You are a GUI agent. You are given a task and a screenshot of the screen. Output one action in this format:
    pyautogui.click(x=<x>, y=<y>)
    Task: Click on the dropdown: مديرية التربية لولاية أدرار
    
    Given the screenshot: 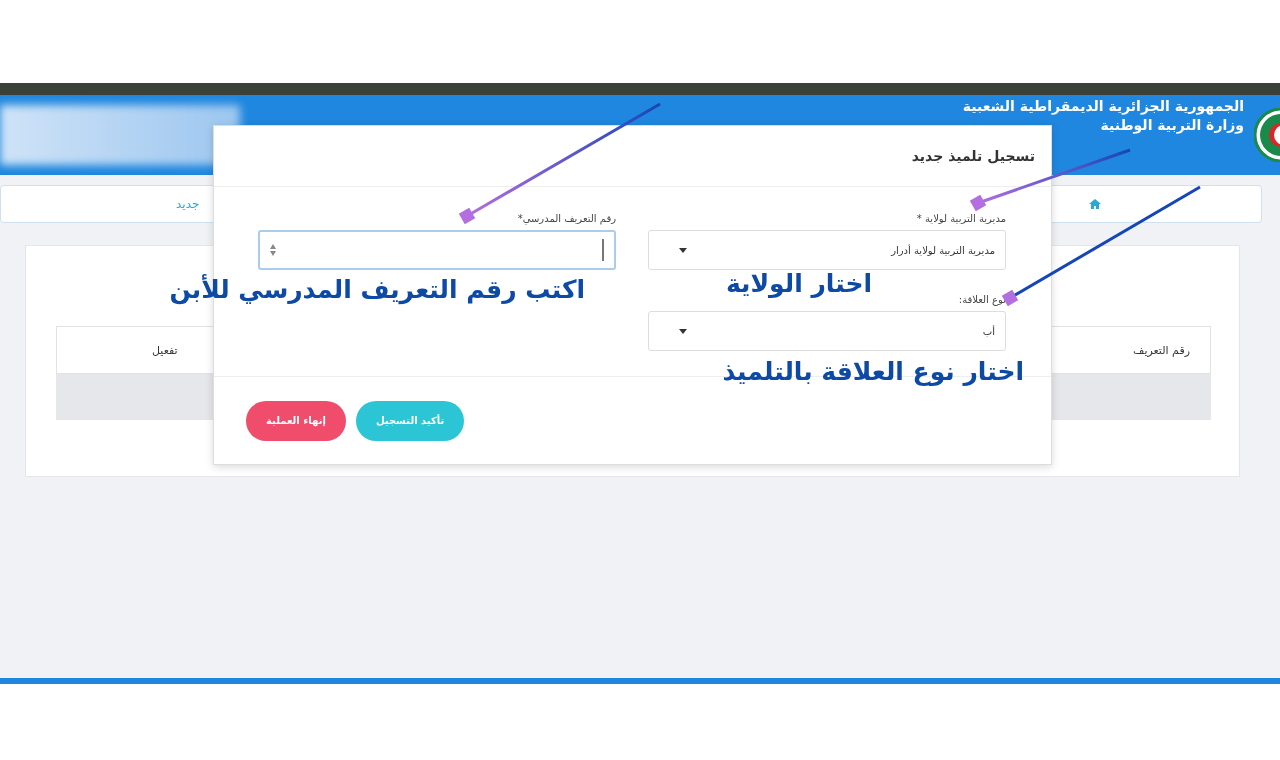 What is the action you would take?
    pyautogui.click(x=827, y=250)
    